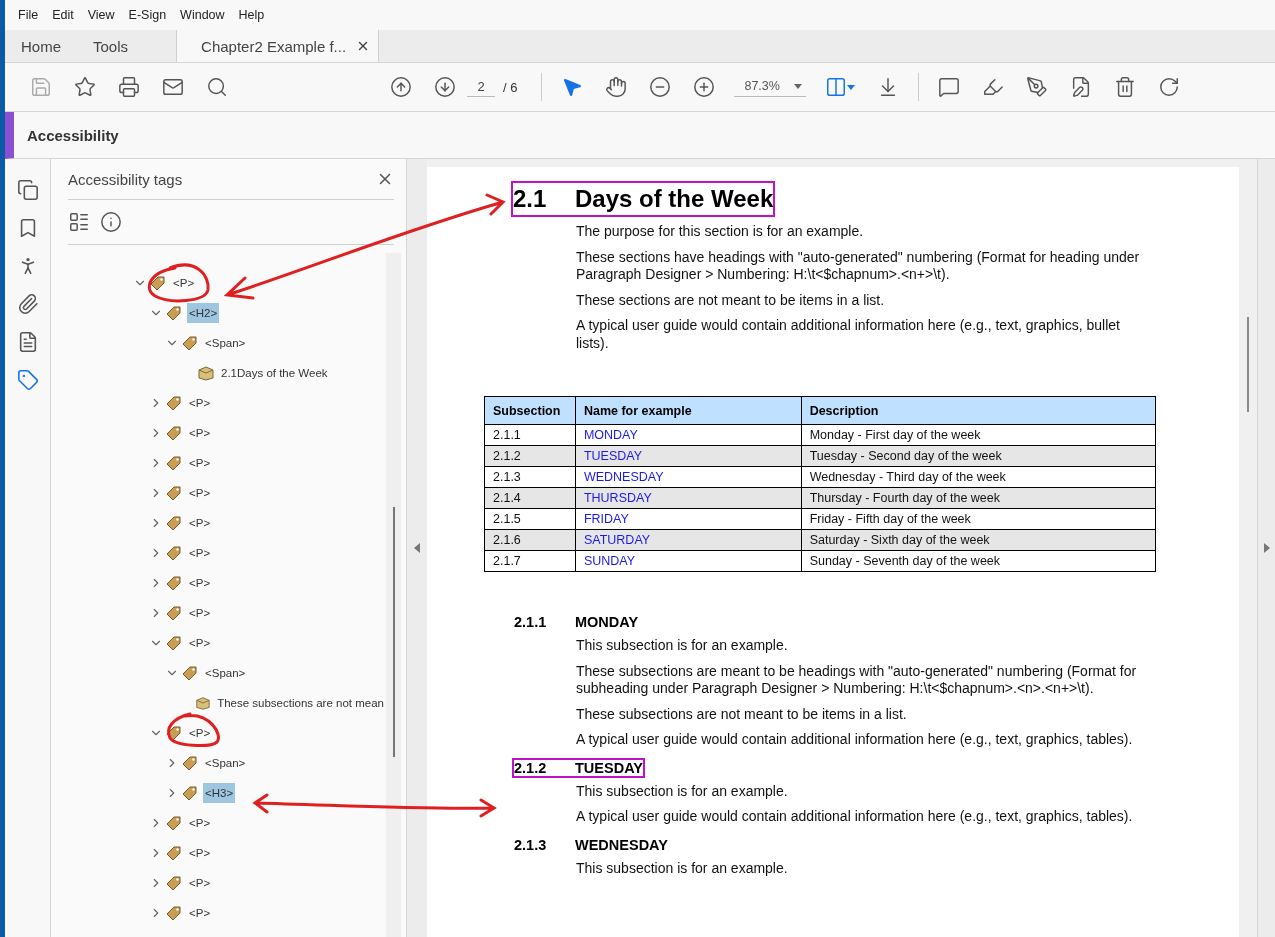 The width and height of the screenshot is (1275, 937). Describe the element at coordinates (720, 232) in the screenshot. I see `paragraph: The purpose for this section is for an example.` at that location.